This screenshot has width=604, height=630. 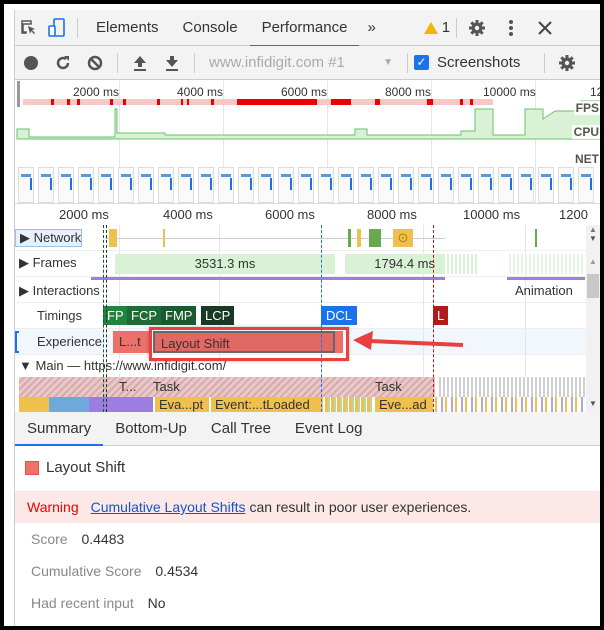 What do you see at coordinates (593, 286) in the screenshot?
I see `scrollbar-thumb` at bounding box center [593, 286].